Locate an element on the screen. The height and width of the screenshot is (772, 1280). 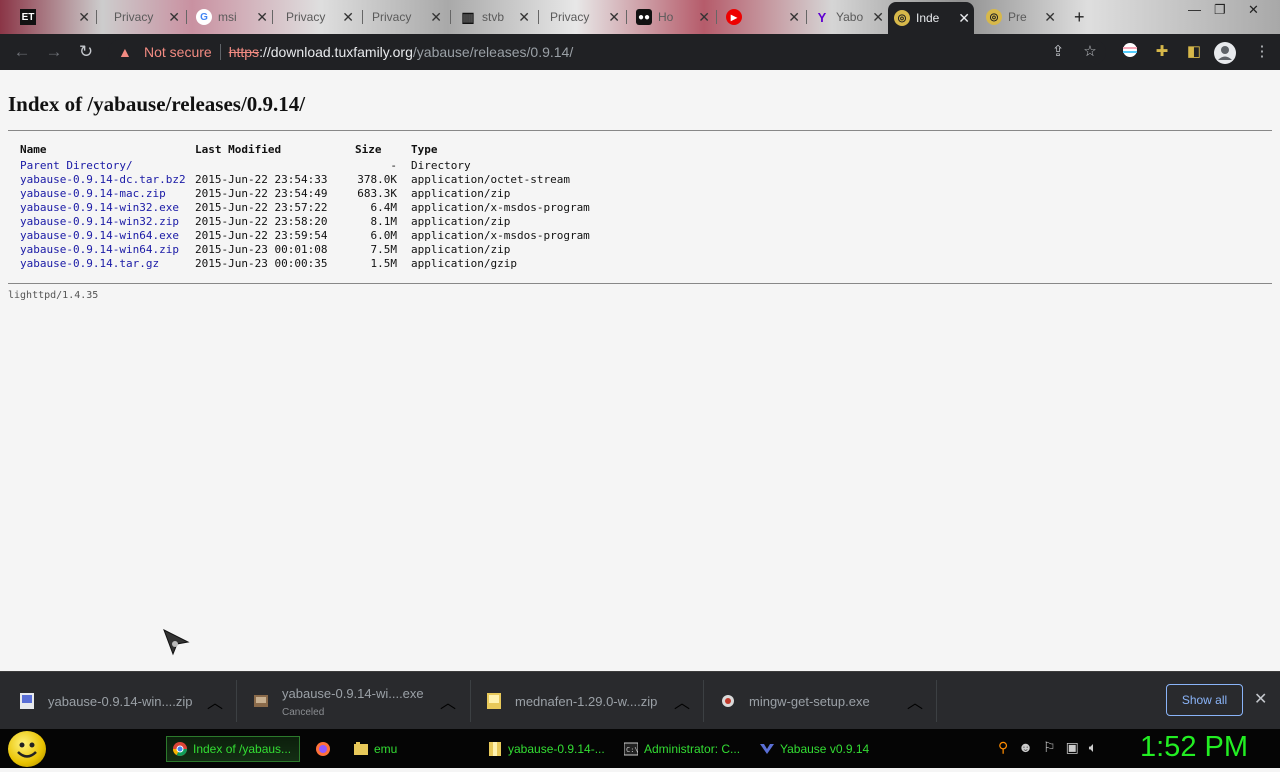
bookmark-star-icon: ☆ is located at coordinates (1090, 52).